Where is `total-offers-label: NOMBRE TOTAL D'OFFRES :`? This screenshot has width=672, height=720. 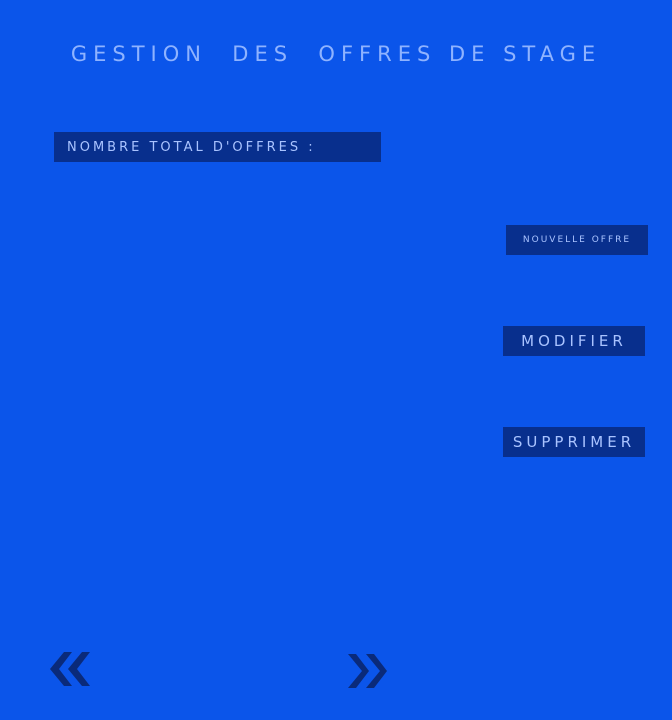 total-offers-label: NOMBRE TOTAL D'OFFRES : is located at coordinates (191, 147).